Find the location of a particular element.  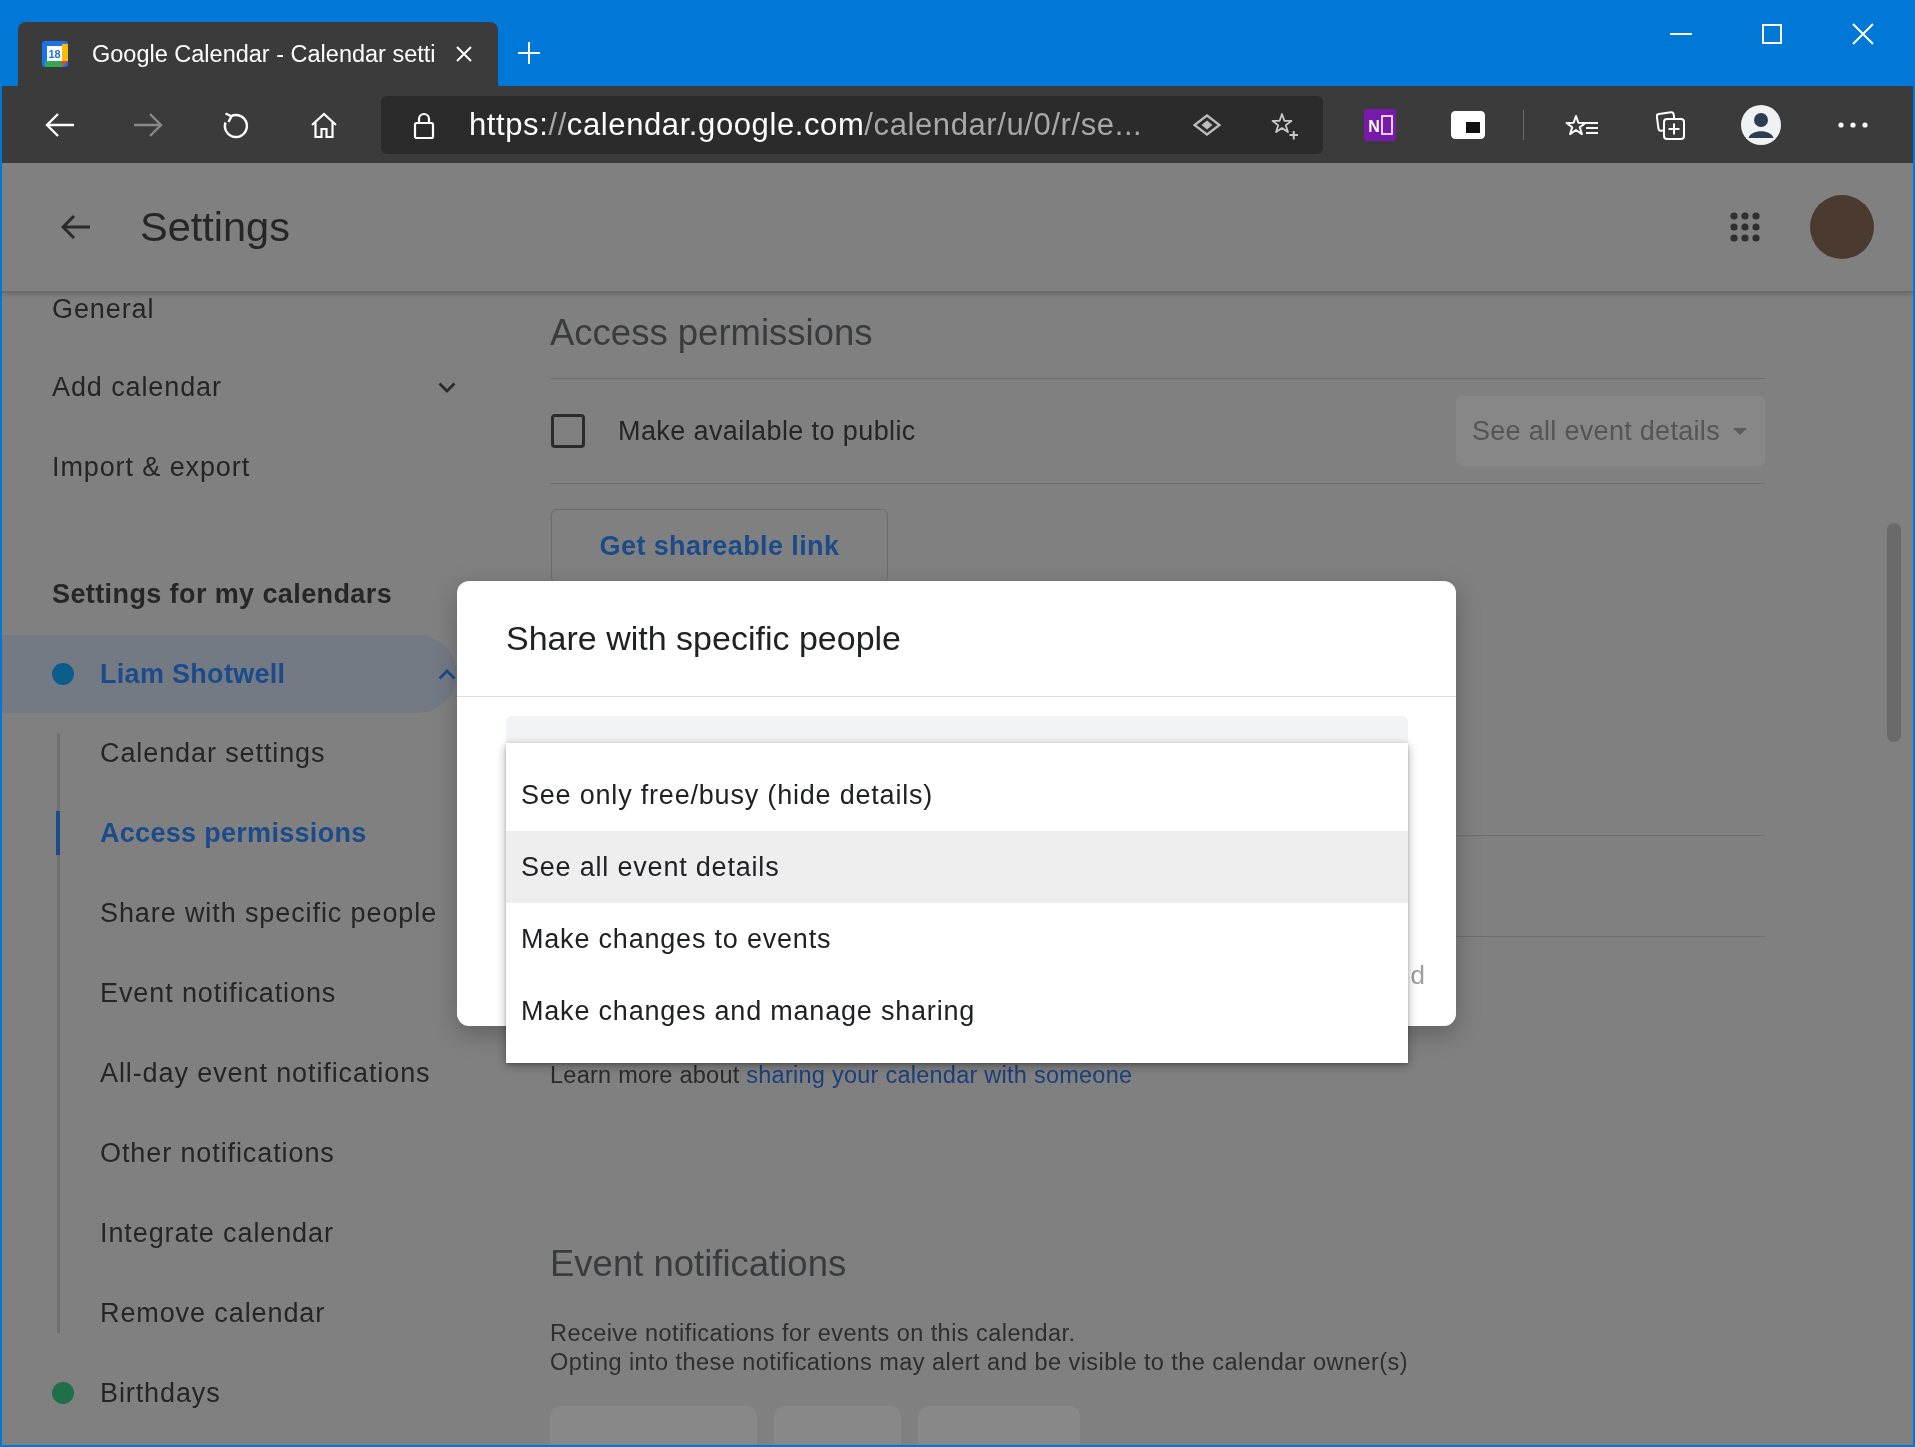

collections-icon is located at coordinates (1671, 124).